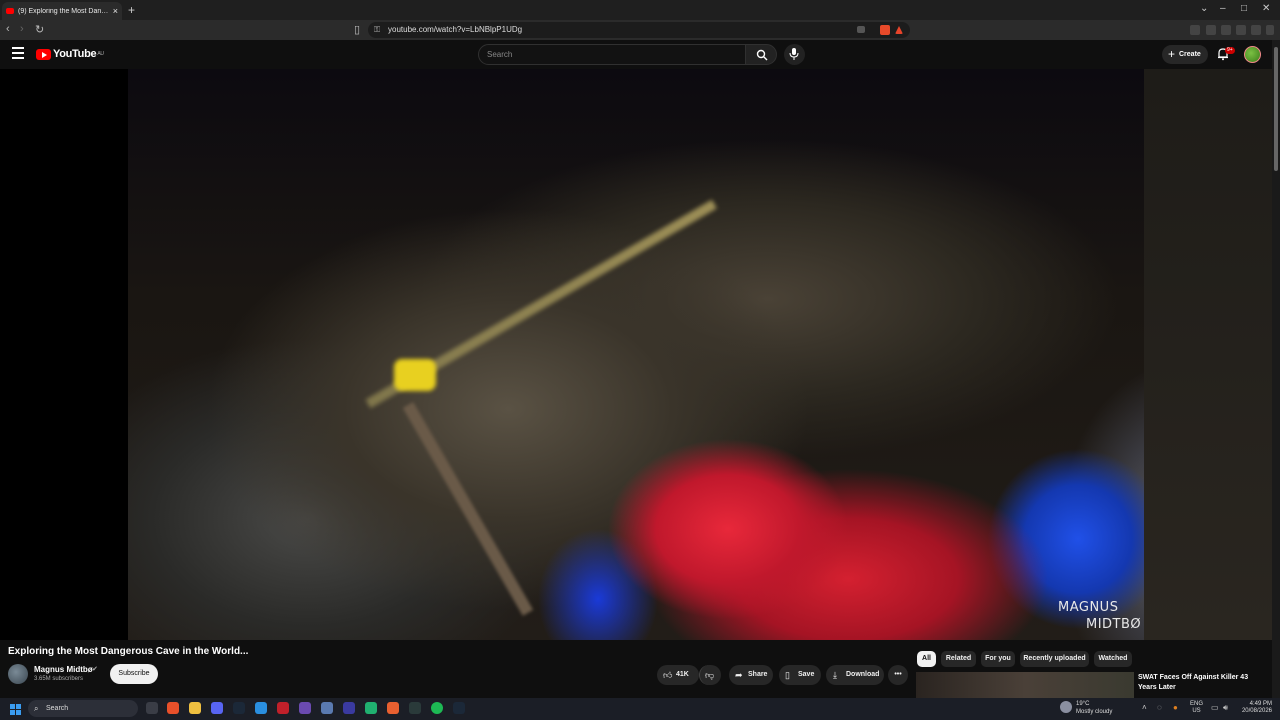 The width and height of the screenshot is (1280, 720). What do you see at coordinates (393, 708) in the screenshot?
I see `firefox-icon` at bounding box center [393, 708].